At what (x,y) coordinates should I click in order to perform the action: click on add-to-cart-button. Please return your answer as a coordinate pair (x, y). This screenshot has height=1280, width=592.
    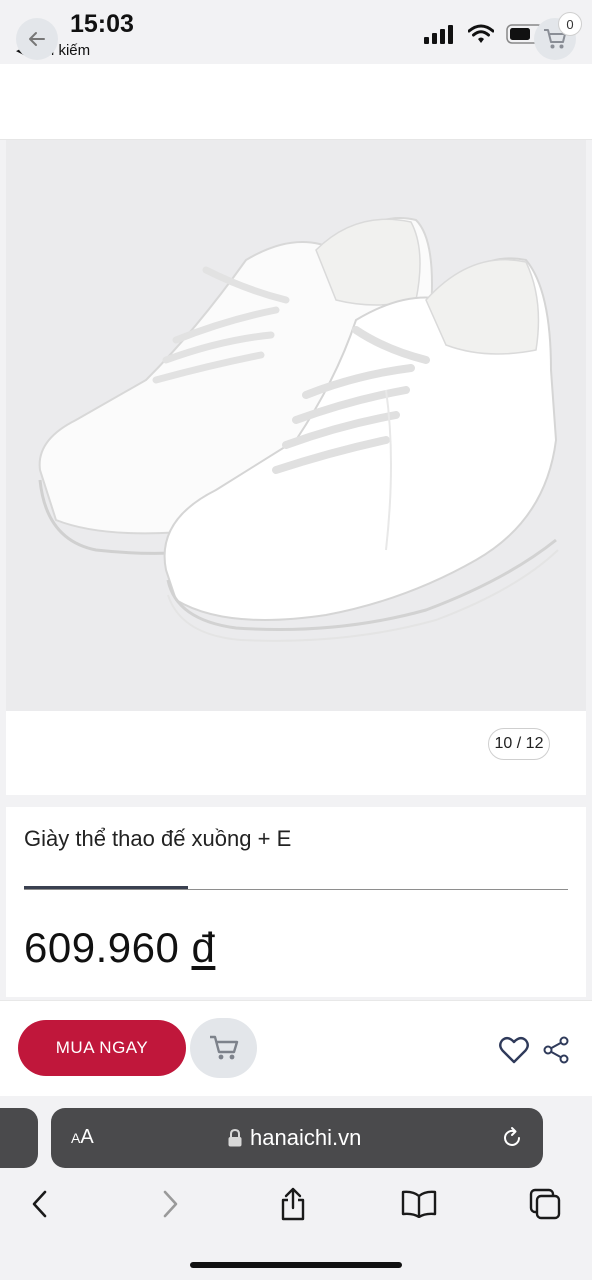
    Looking at the image, I should click on (223, 1048).